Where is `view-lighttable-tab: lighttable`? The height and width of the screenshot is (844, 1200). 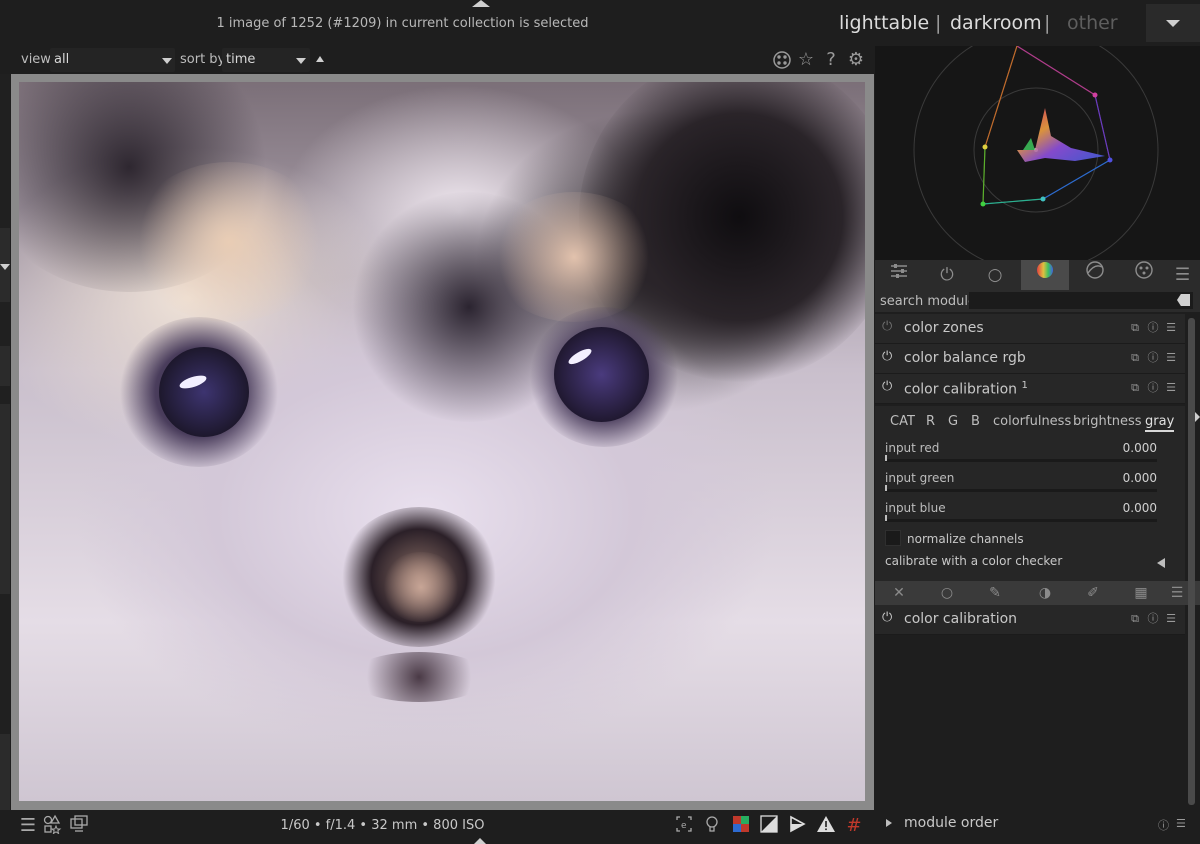 view-lighttable-tab: lighttable is located at coordinates (884, 23).